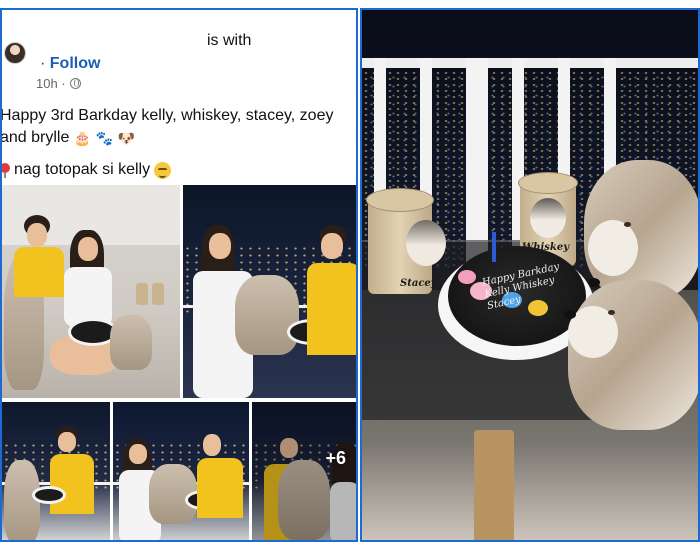 The image size is (700, 545). I want to click on follow-button: Follow, so click(75, 63).